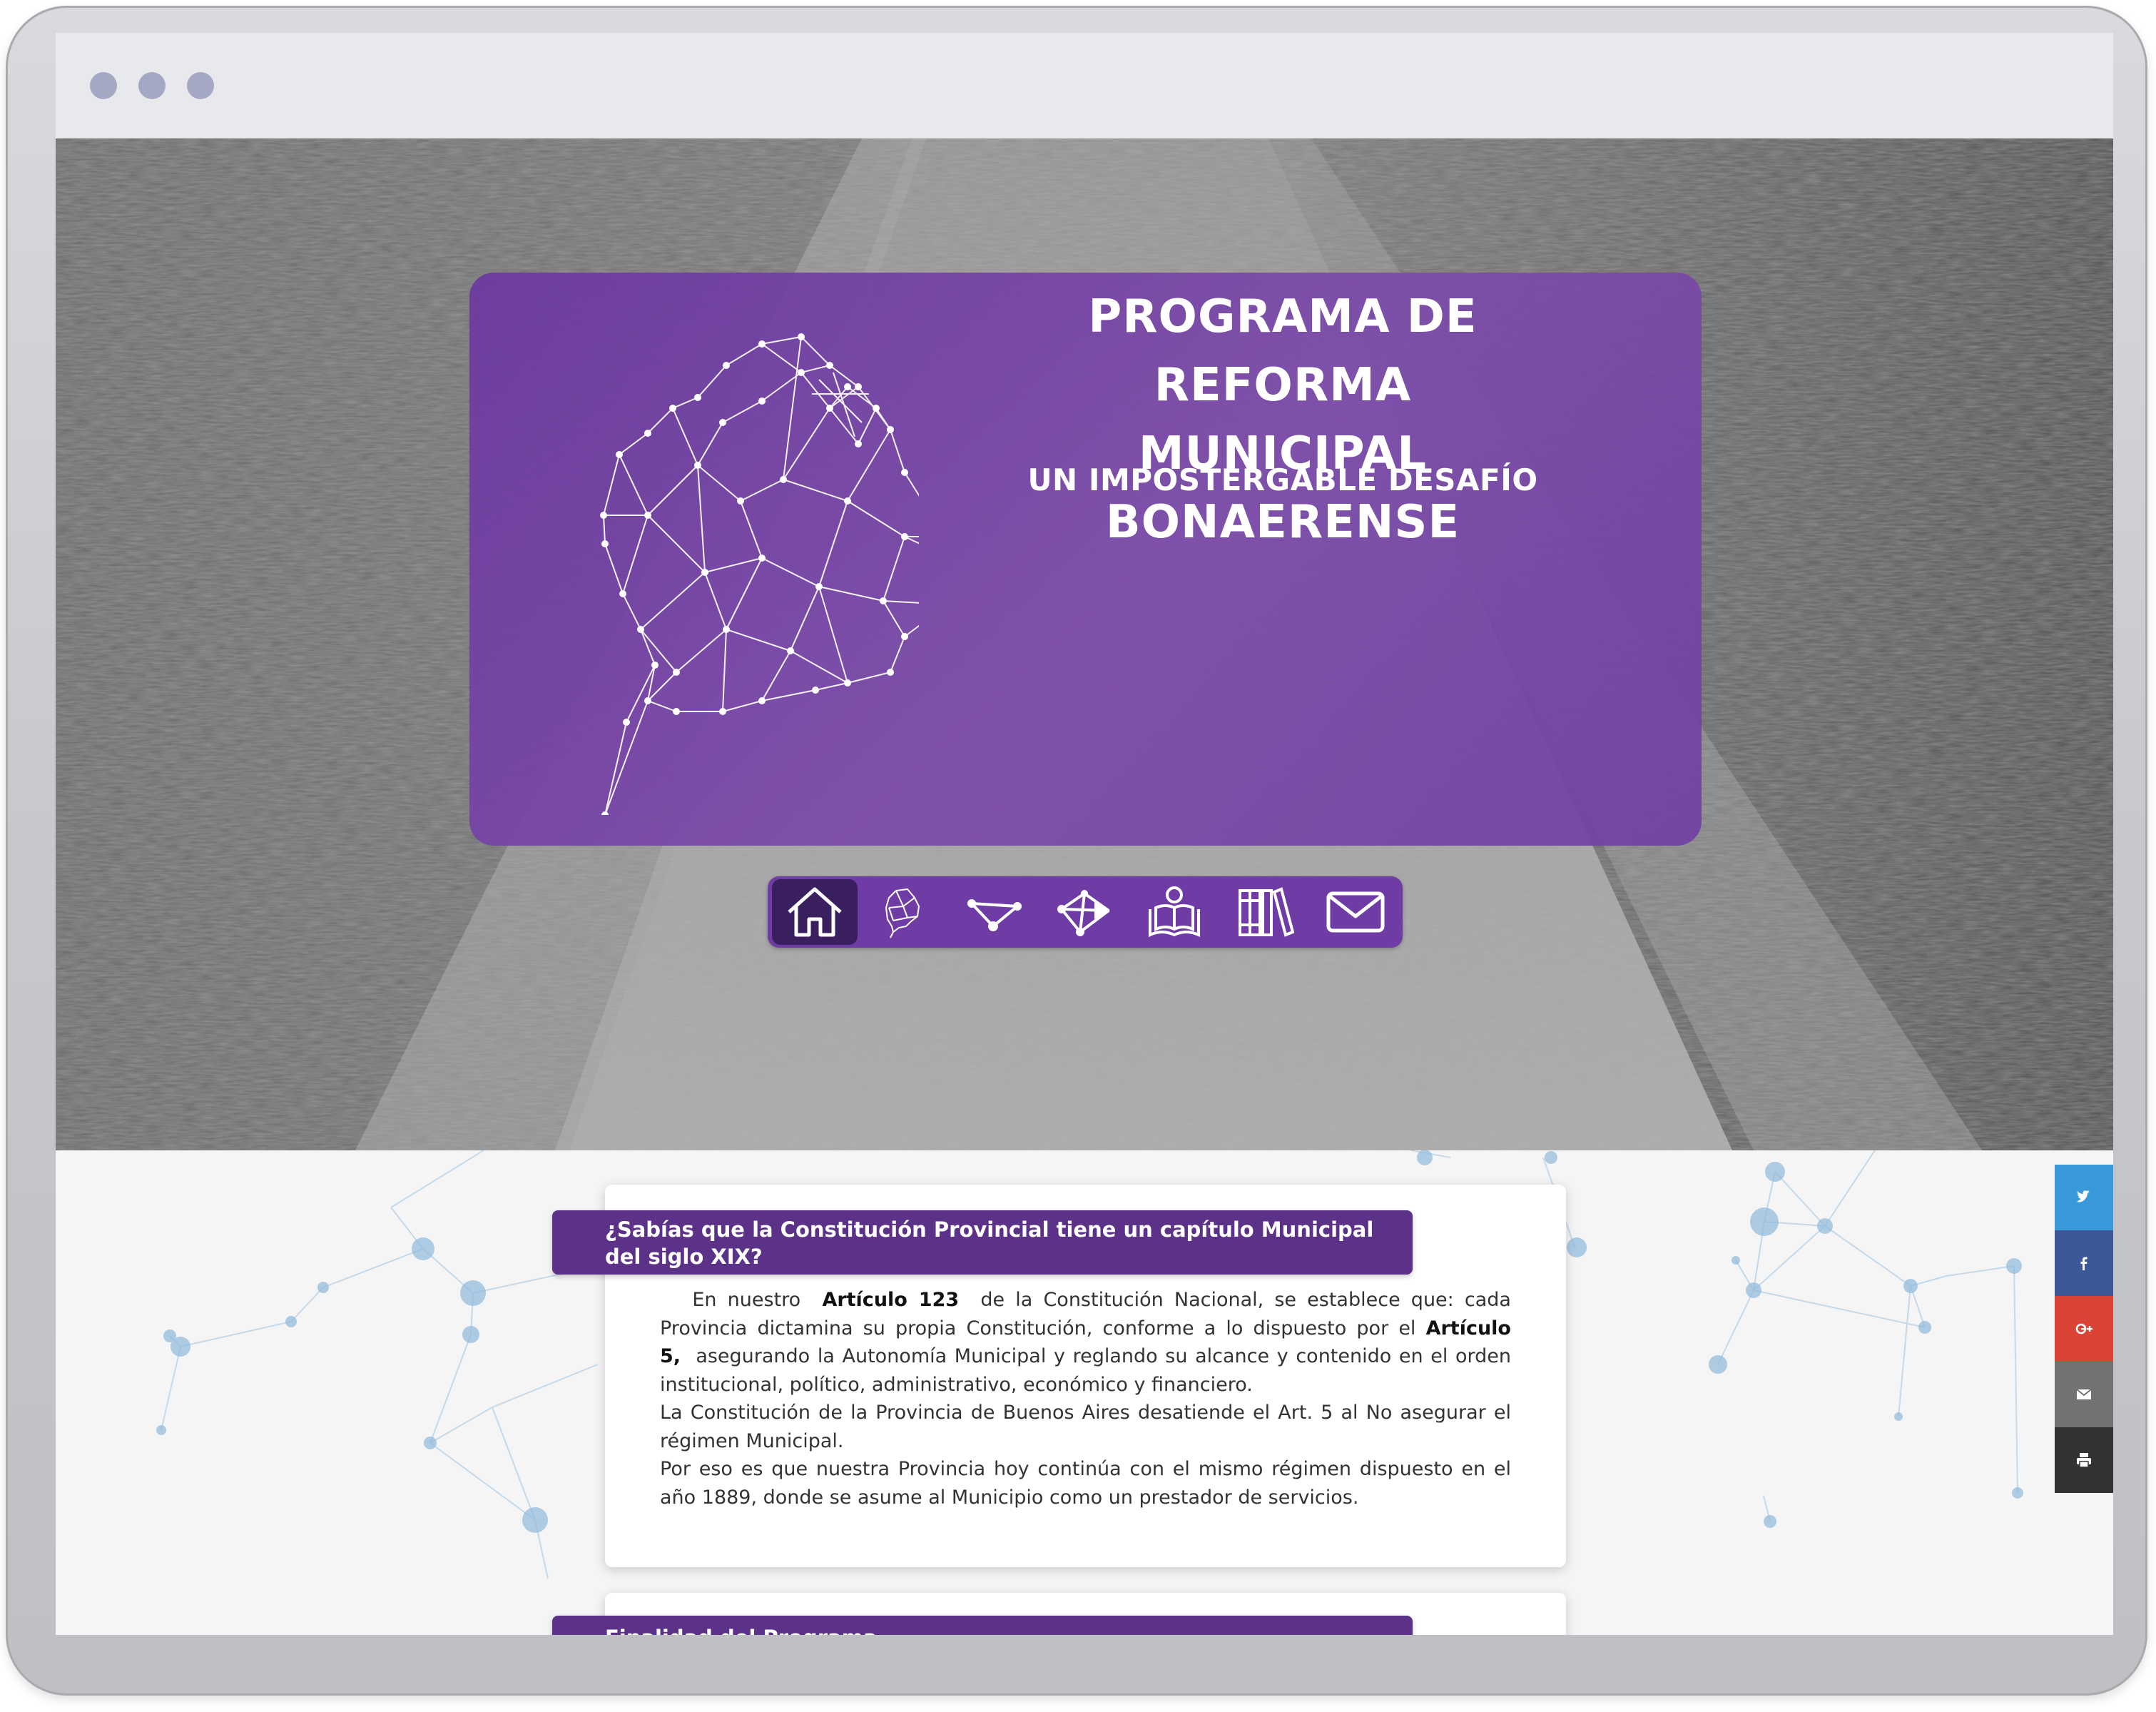 Image resolution: width=2156 pixels, height=1712 pixels. I want to click on books-icon, so click(1266, 912).